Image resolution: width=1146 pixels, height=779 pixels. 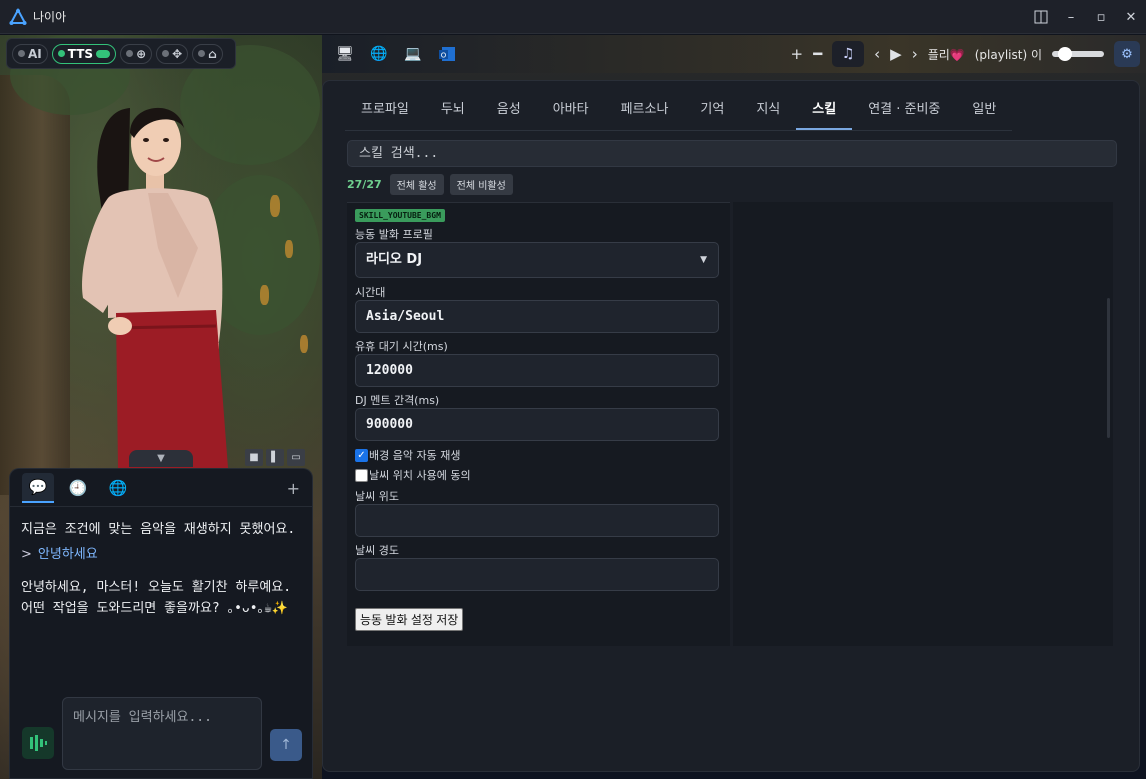 What do you see at coordinates (38, 743) in the screenshot?
I see `voice-input-icon` at bounding box center [38, 743].